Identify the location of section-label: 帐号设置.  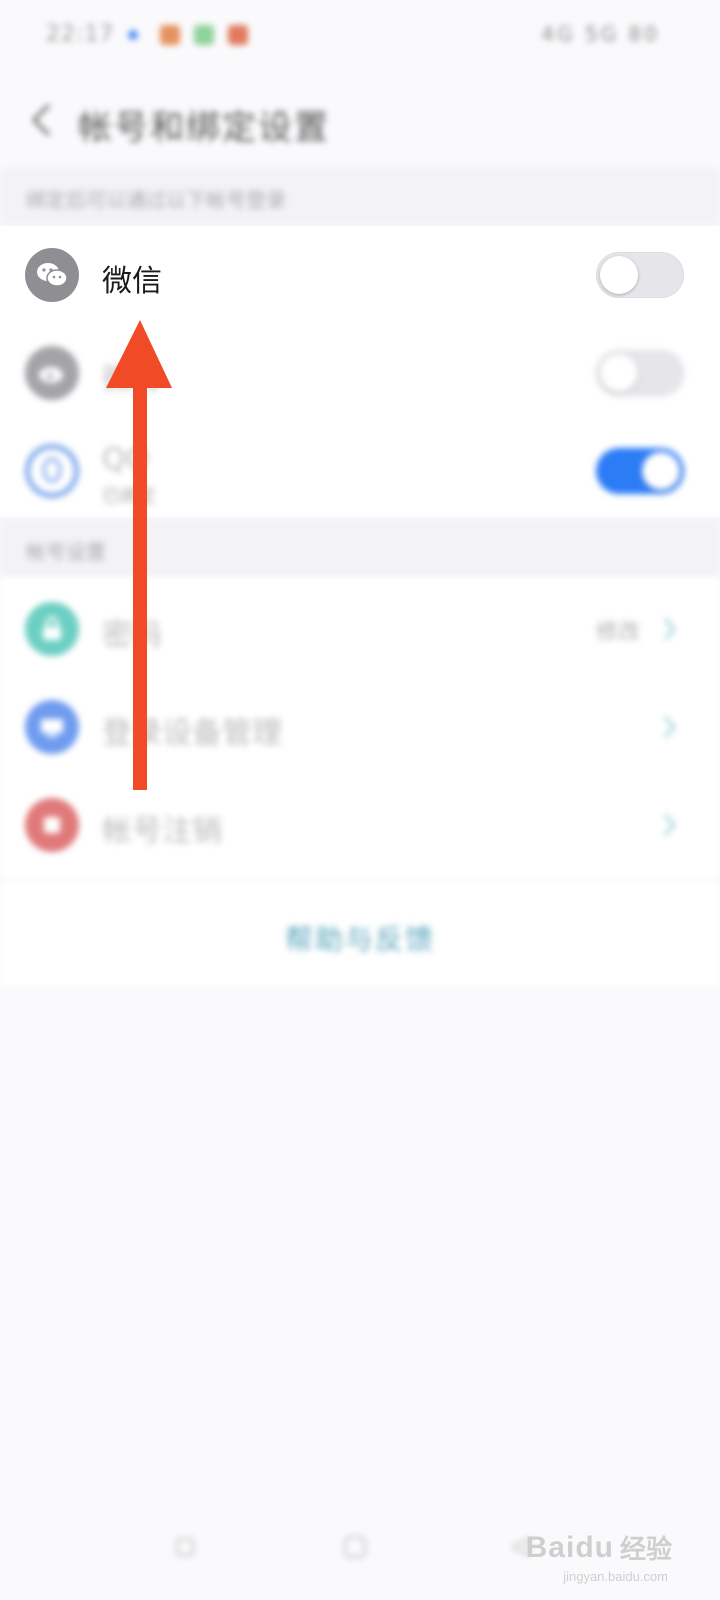
(66, 552).